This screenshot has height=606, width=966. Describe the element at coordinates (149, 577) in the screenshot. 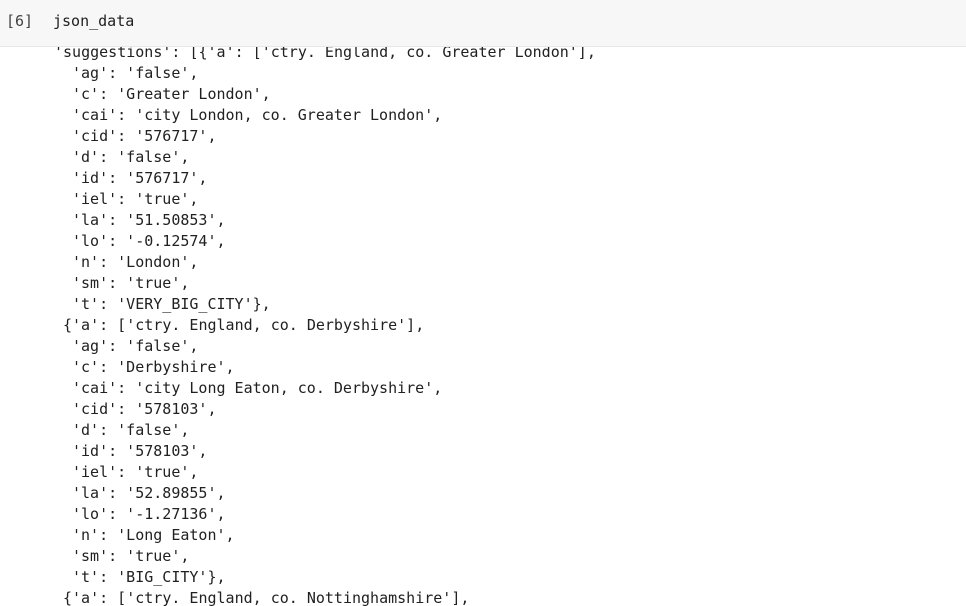

I see `output-line: 't': 'BIG_CITY'},` at that location.